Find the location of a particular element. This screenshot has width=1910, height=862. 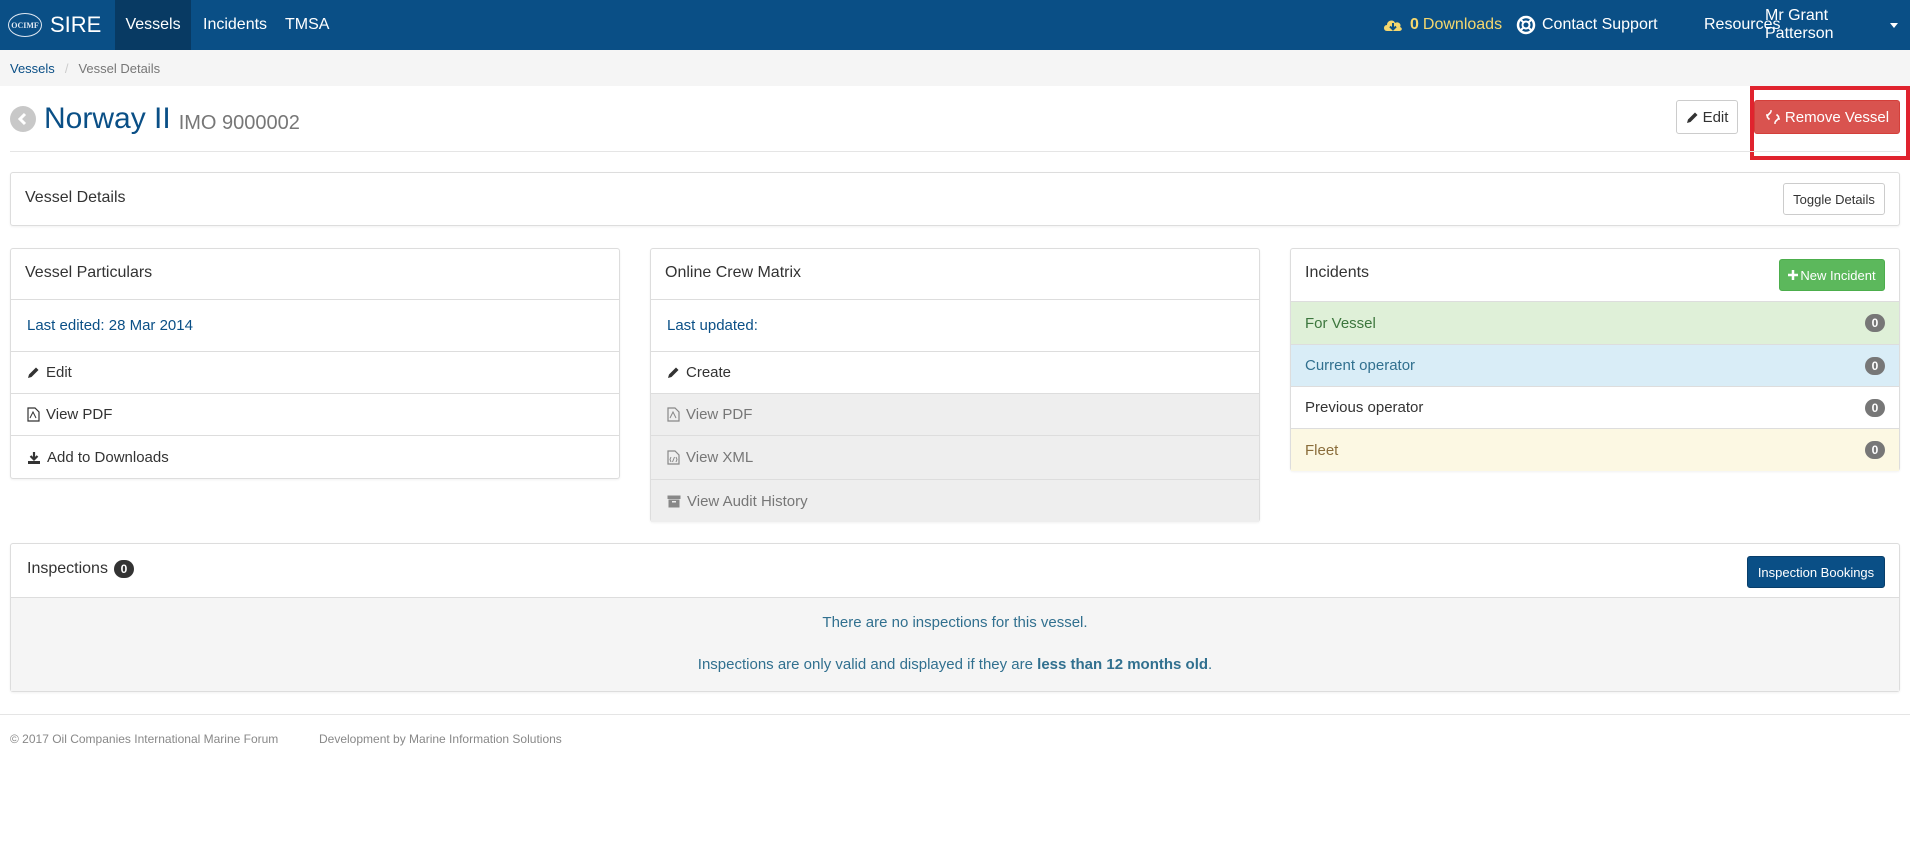

archive-icon is located at coordinates (674, 501).